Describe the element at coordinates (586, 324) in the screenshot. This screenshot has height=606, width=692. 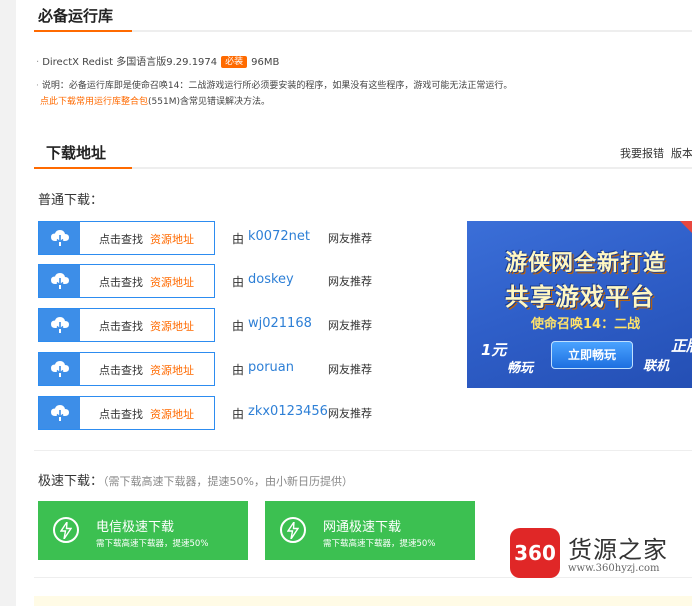
I see `ad-game-name: 使命召唤14：二战` at that location.